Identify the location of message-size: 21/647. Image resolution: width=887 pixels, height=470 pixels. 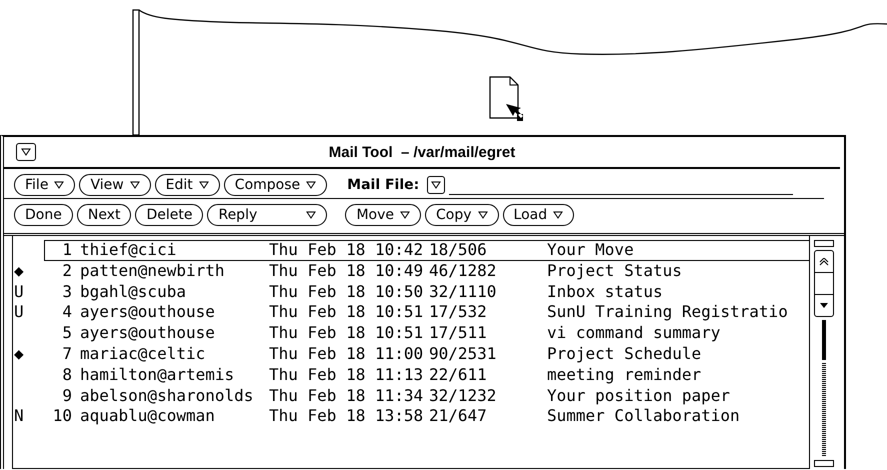
(458, 416).